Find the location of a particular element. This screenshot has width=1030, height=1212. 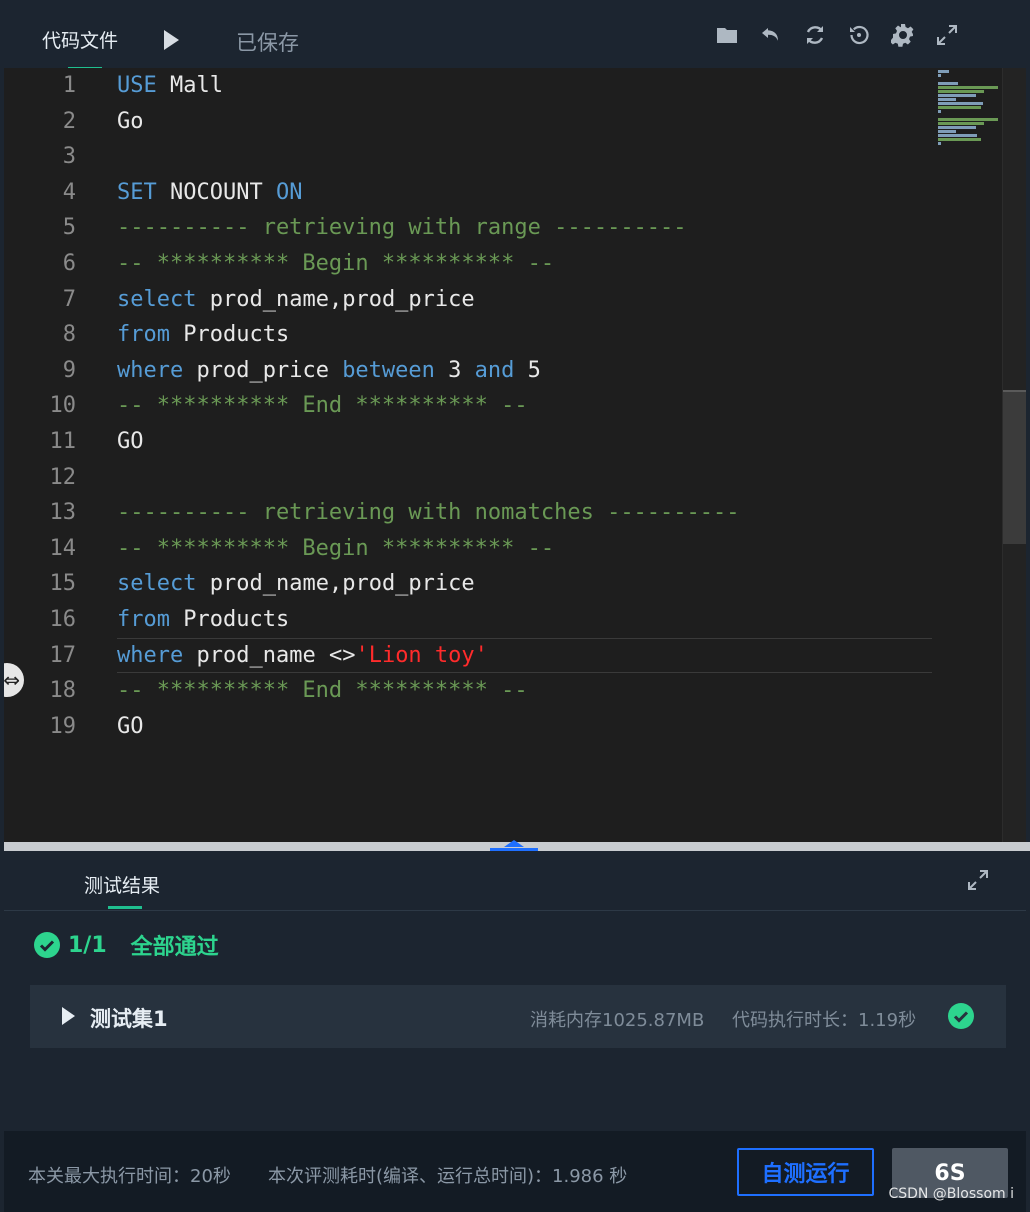

line-number: 4 is located at coordinates (69, 192).